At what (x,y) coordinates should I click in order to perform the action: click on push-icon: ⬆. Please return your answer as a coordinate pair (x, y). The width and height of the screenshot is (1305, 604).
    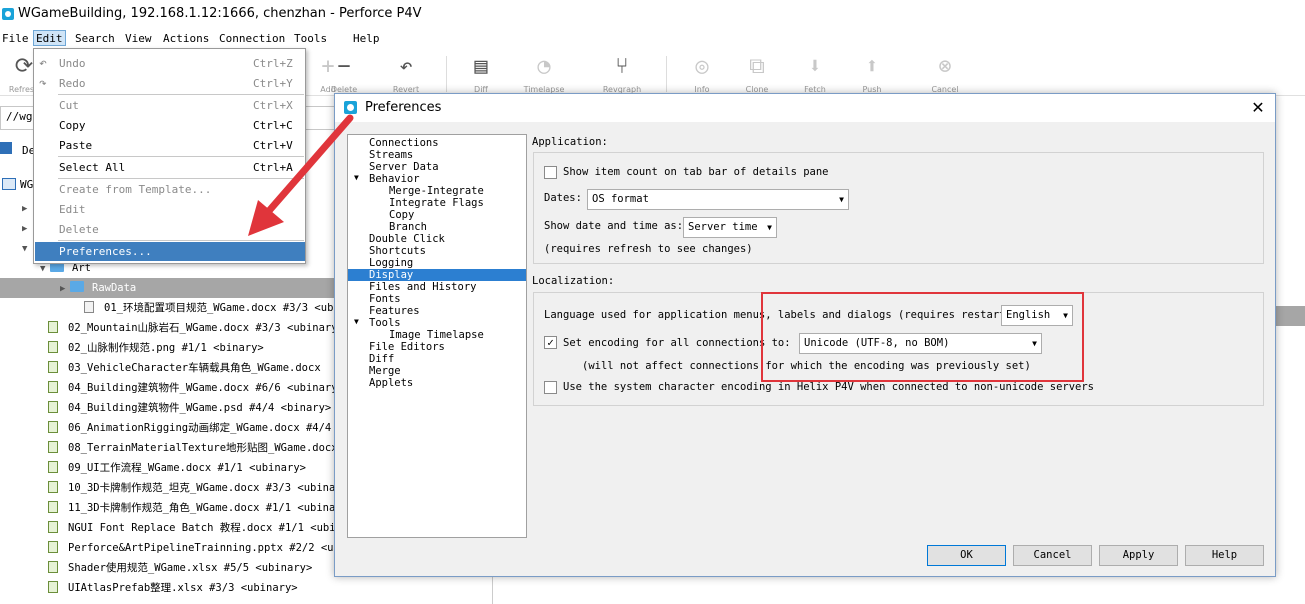
    Looking at the image, I should click on (872, 66).